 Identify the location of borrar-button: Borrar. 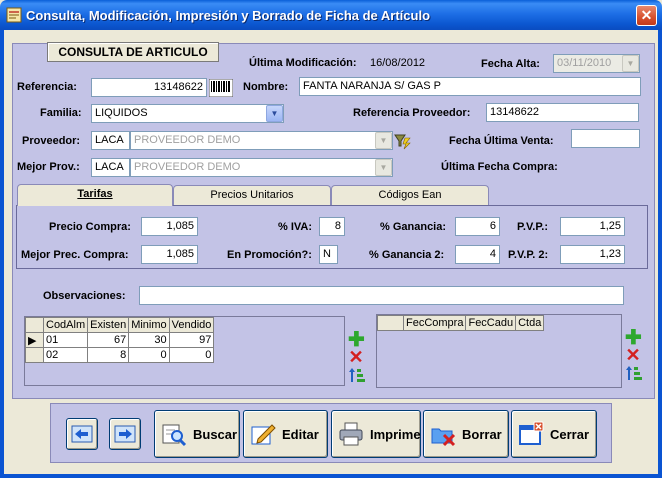
(466, 434).